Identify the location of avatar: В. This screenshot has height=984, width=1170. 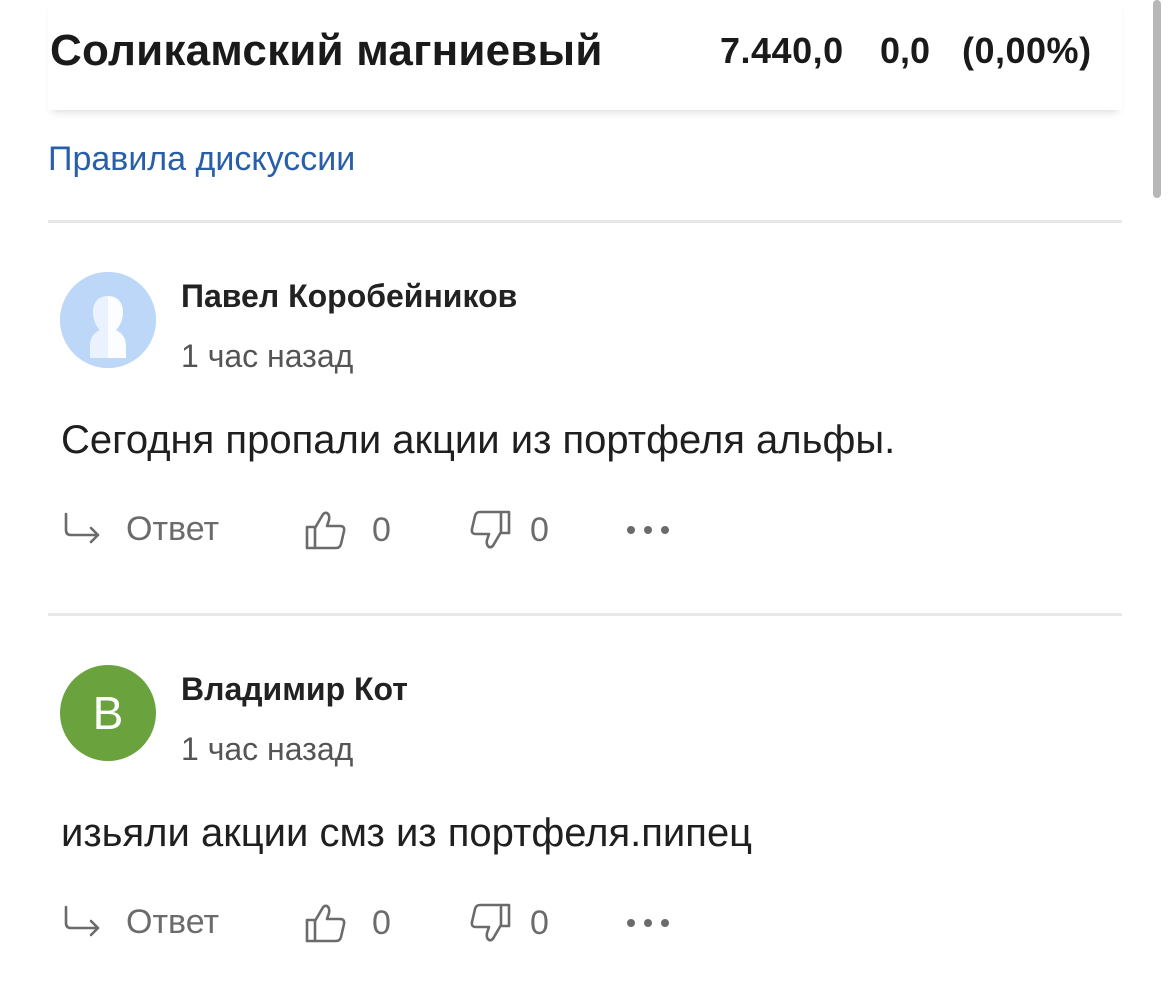
(108, 713).